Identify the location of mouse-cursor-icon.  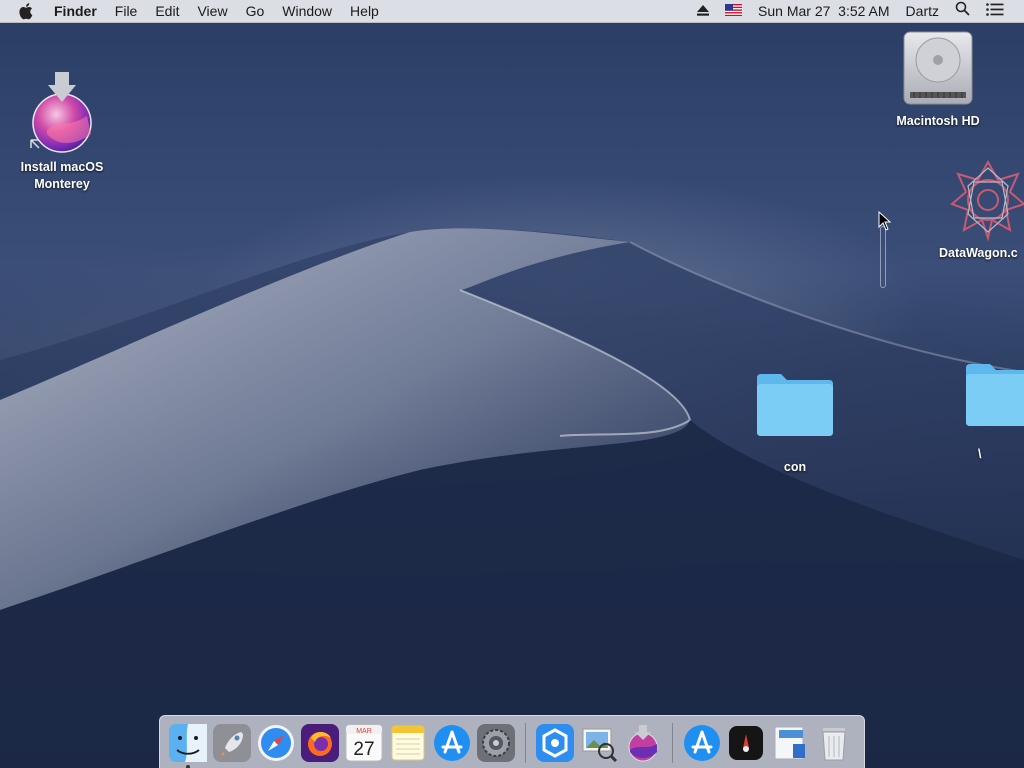
(885, 221).